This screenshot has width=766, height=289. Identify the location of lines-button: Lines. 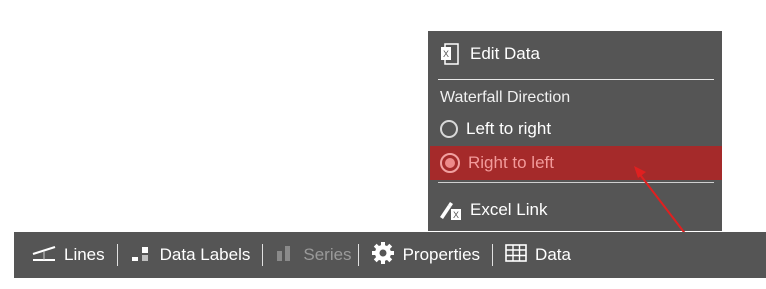
(68, 255).